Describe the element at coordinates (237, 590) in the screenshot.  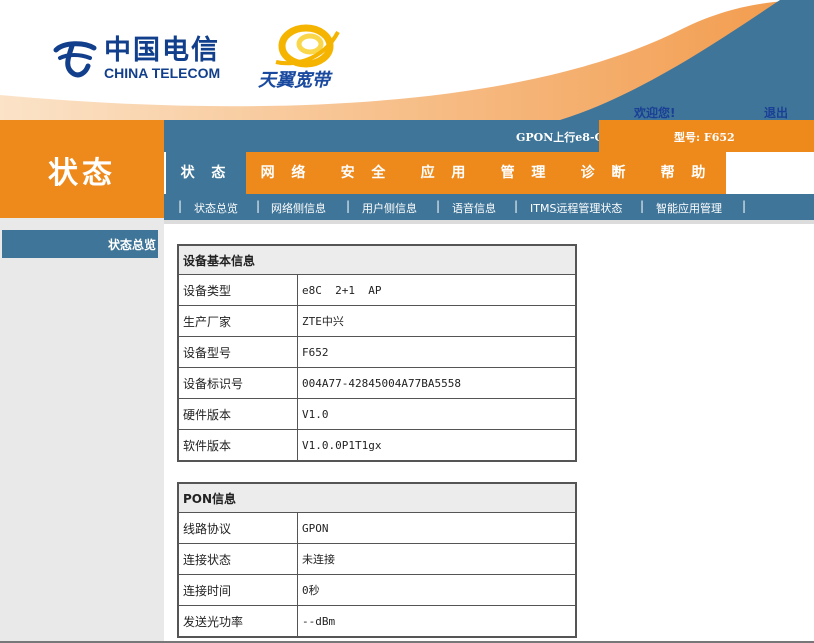
I see `row-label: 连接时间` at that location.